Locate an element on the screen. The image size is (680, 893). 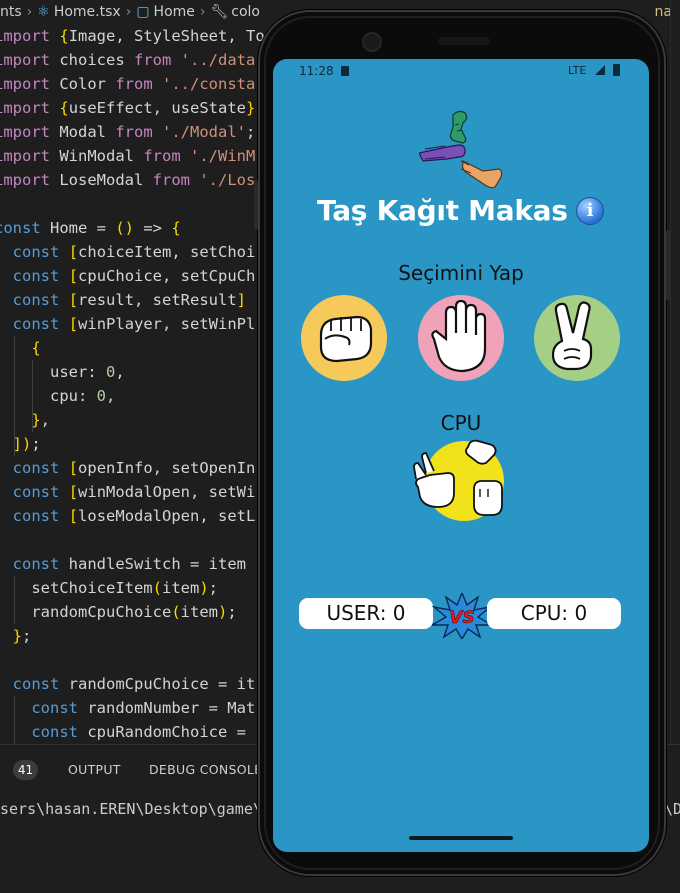
terminal-path: sers\hasan.EREN\Desktop\game\ is located at coordinates (131, 809).